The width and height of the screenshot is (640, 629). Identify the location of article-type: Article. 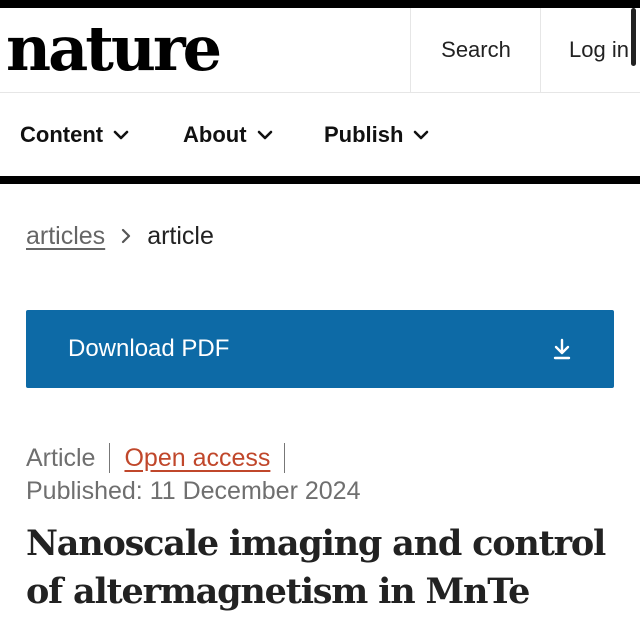
(61, 457).